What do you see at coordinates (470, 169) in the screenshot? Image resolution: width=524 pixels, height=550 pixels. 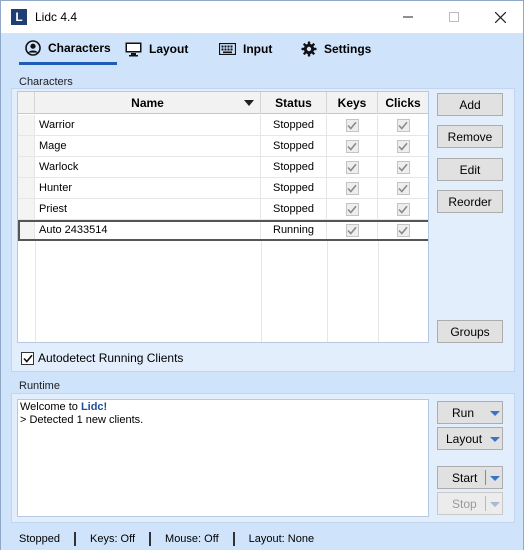 I see `edit-button: Edit` at bounding box center [470, 169].